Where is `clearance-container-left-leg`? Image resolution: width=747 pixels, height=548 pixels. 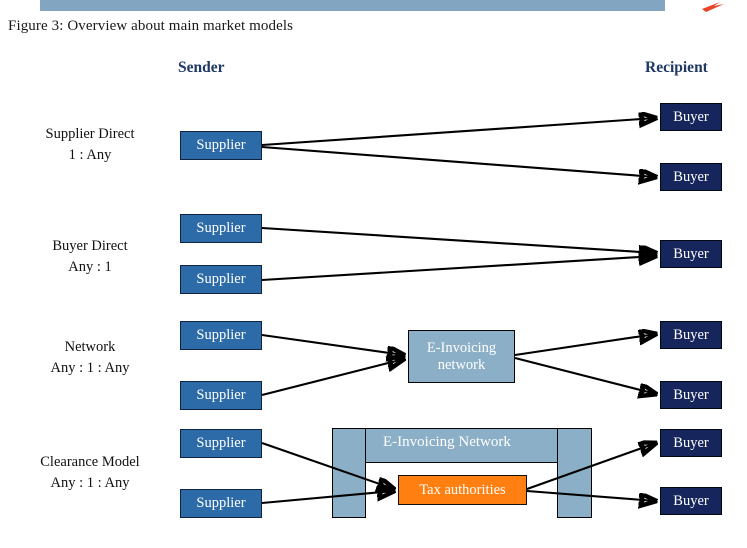
clearance-container-left-leg is located at coordinates (349, 473).